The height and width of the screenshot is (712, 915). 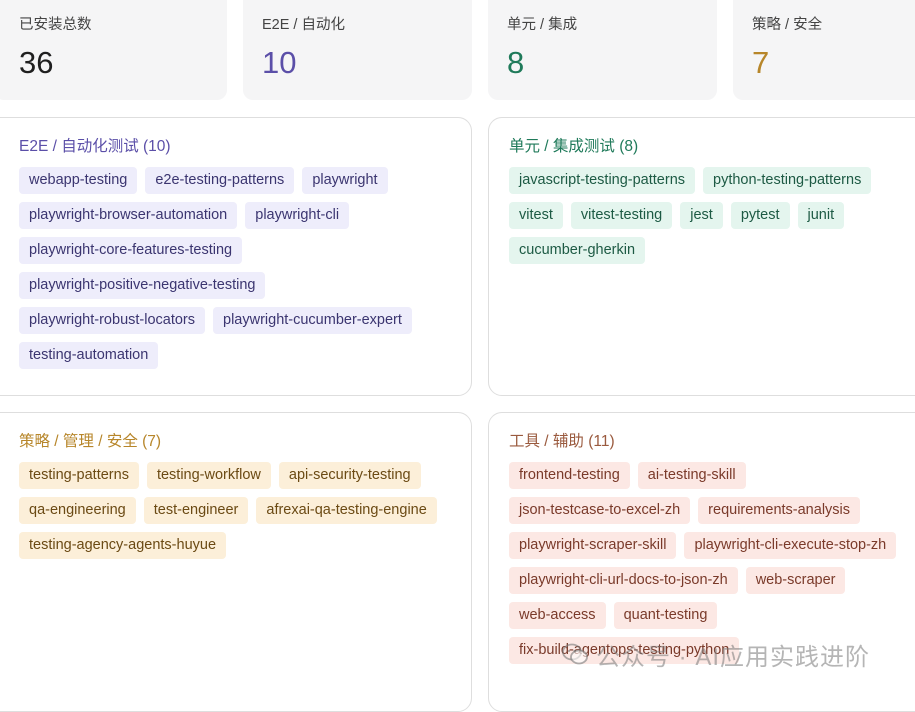 What do you see at coordinates (542, 25) in the screenshot?
I see `stat-label: 单元 / 集成` at bounding box center [542, 25].